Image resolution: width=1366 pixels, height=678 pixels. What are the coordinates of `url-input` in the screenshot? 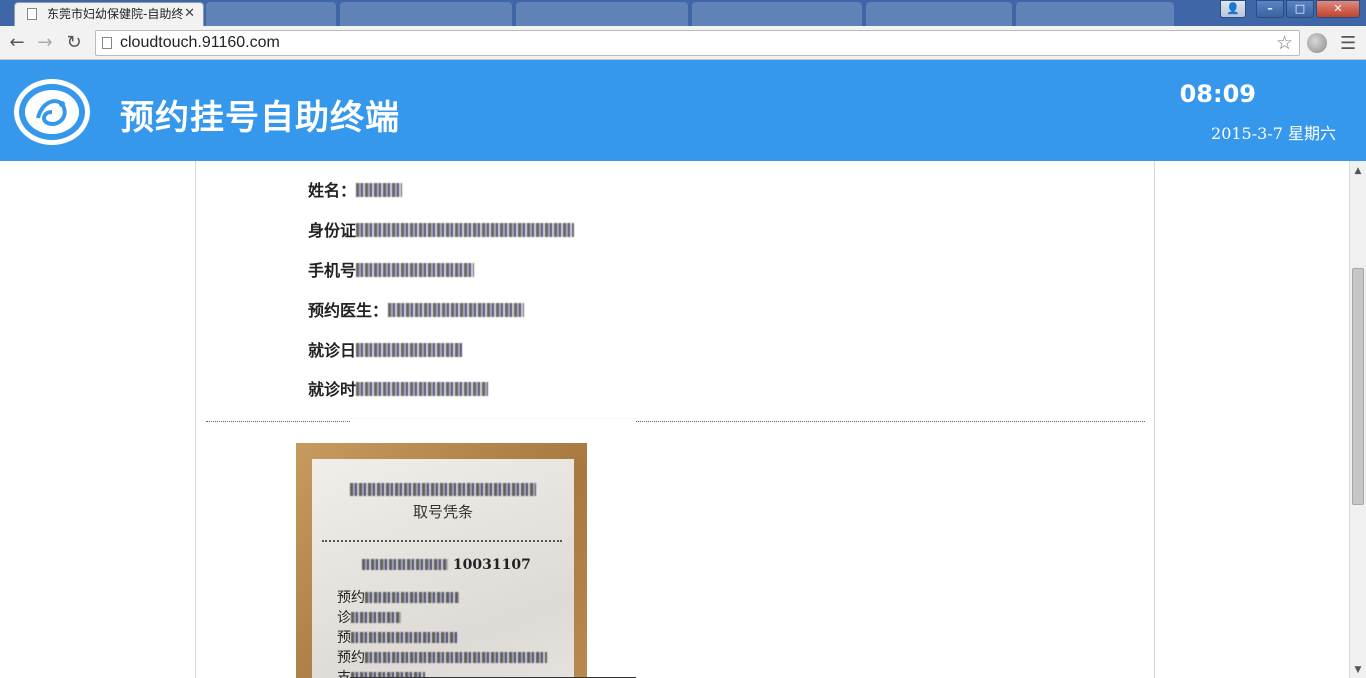 It's located at (695, 43).